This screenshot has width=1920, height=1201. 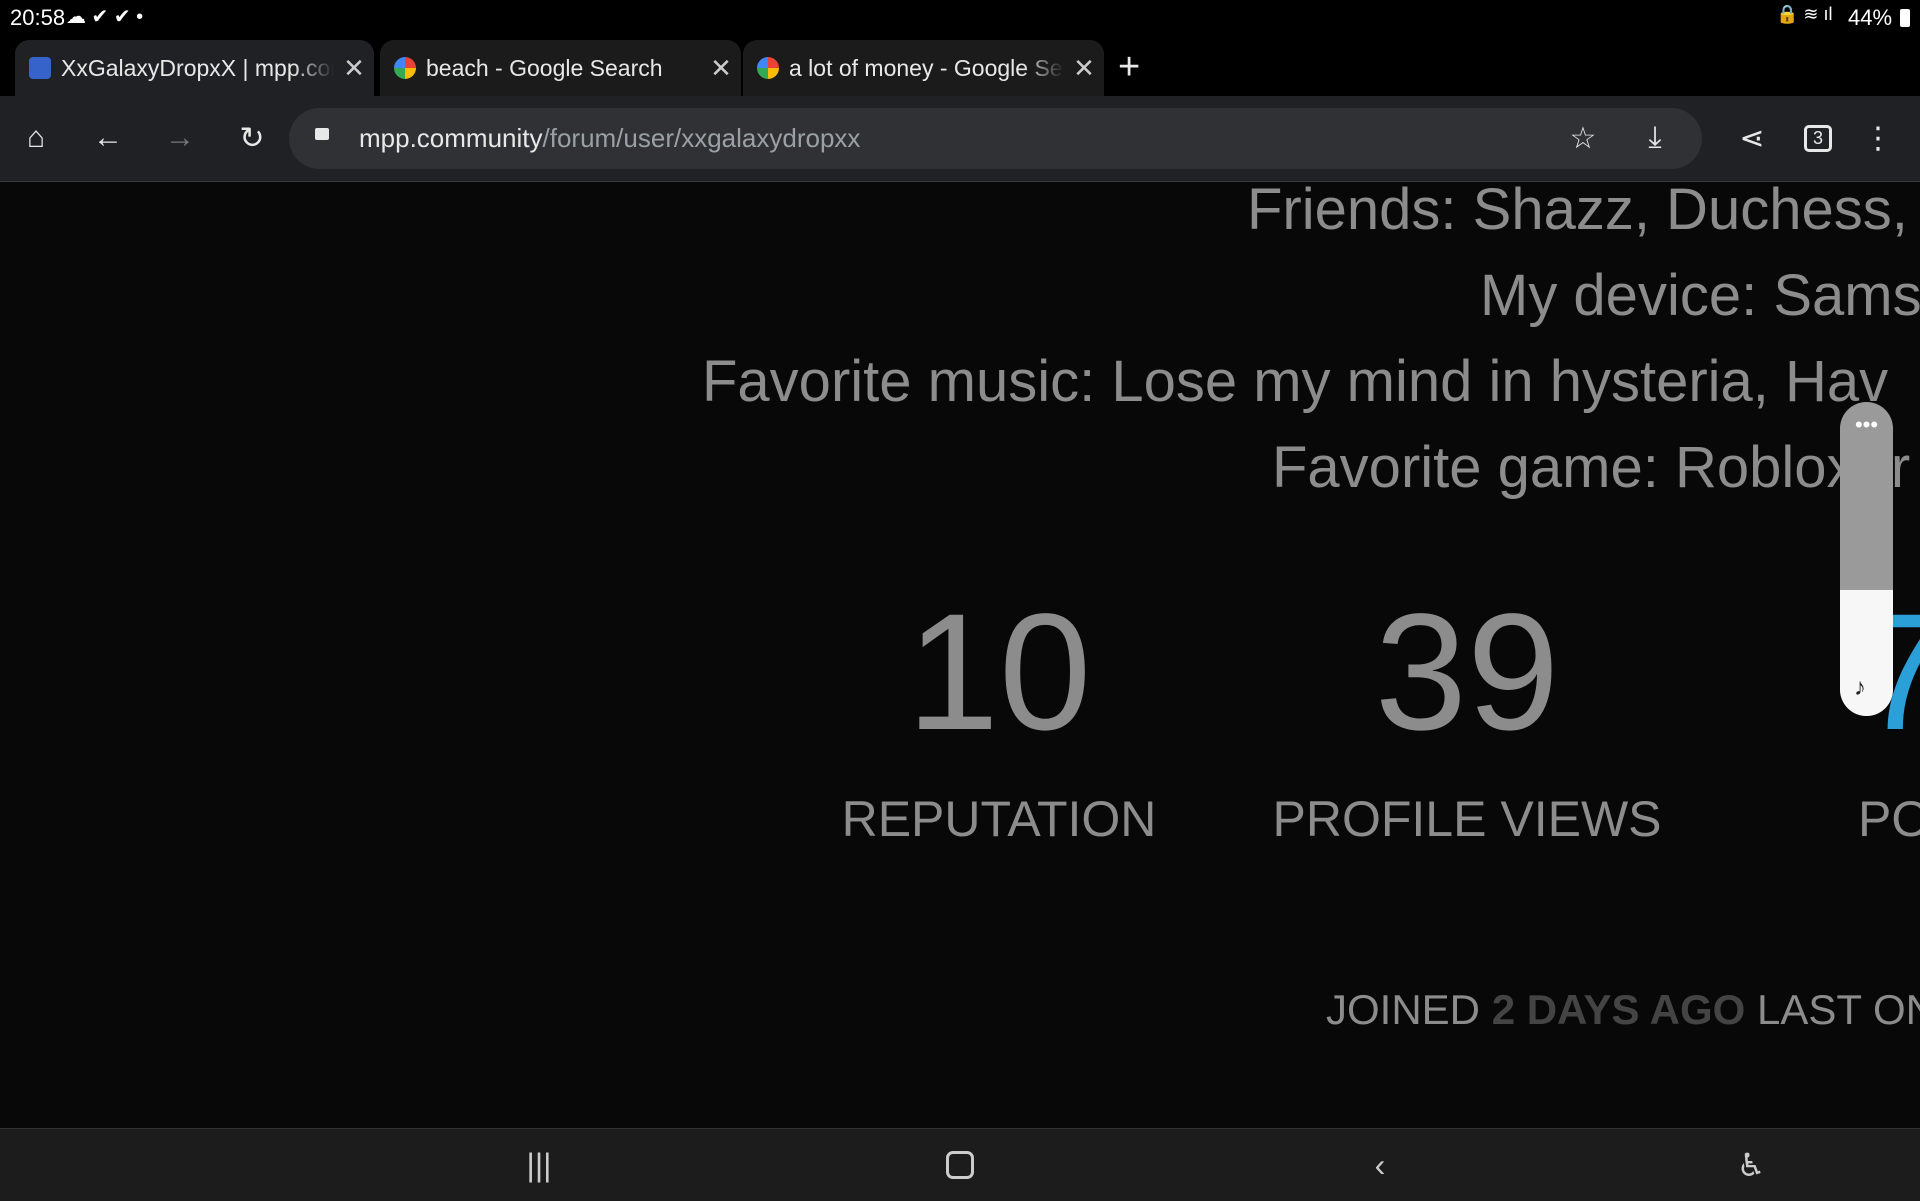 What do you see at coordinates (38, 17) in the screenshot?
I see `clock: 20:58` at bounding box center [38, 17].